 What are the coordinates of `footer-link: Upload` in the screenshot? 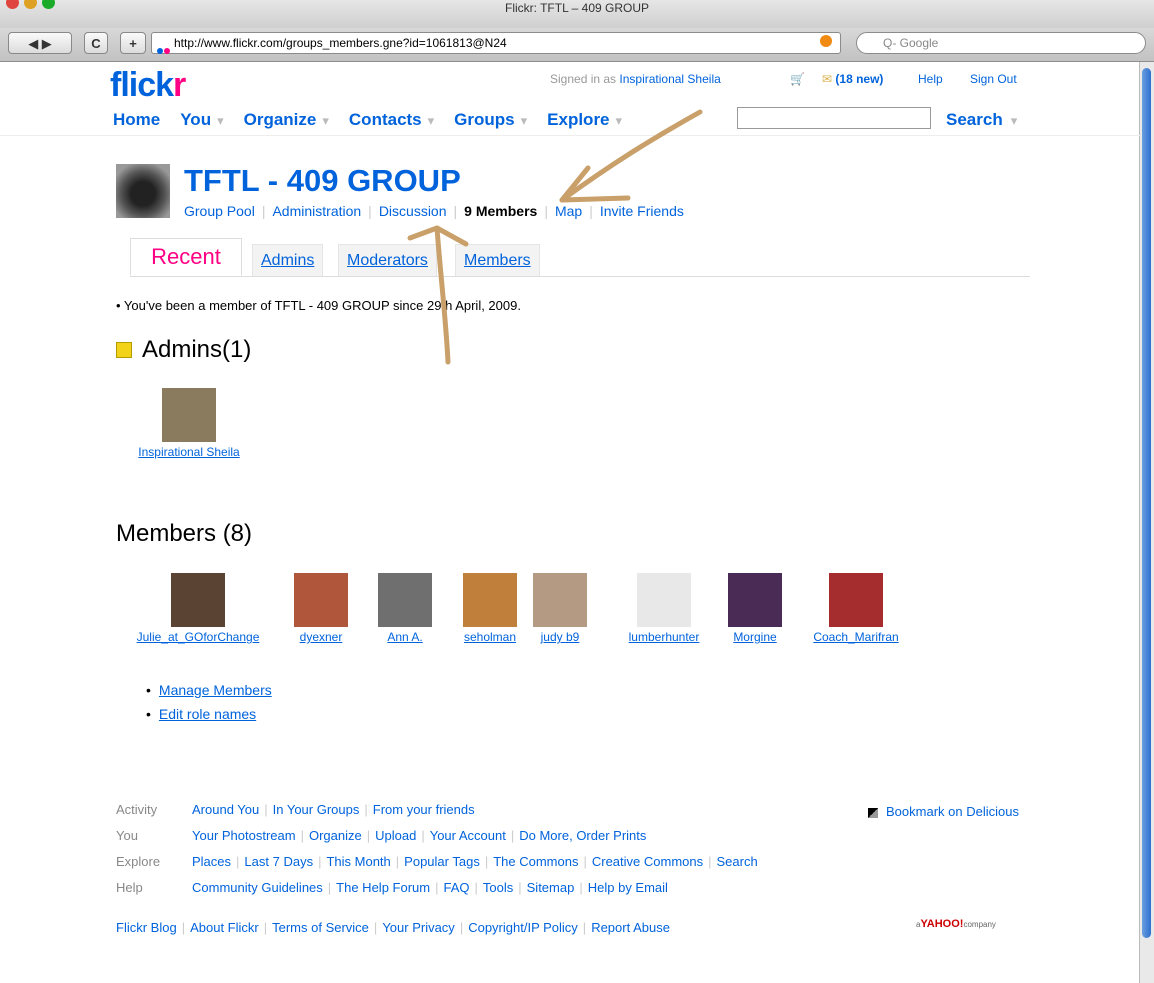 It's located at (395, 835).